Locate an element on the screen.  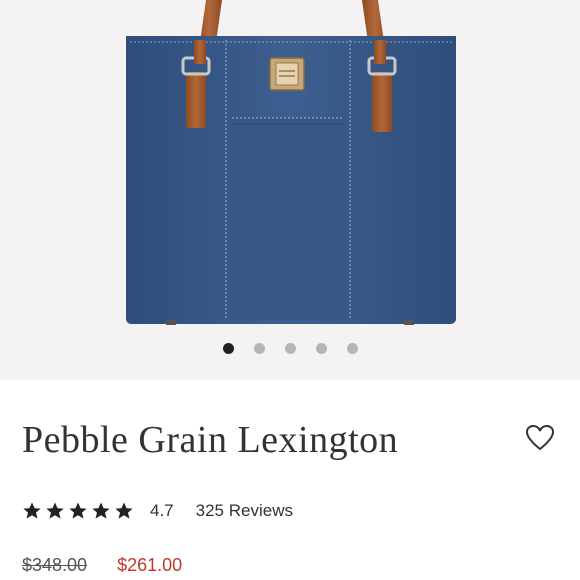
product-title: Pebble Grain Lexington is located at coordinates (210, 440).